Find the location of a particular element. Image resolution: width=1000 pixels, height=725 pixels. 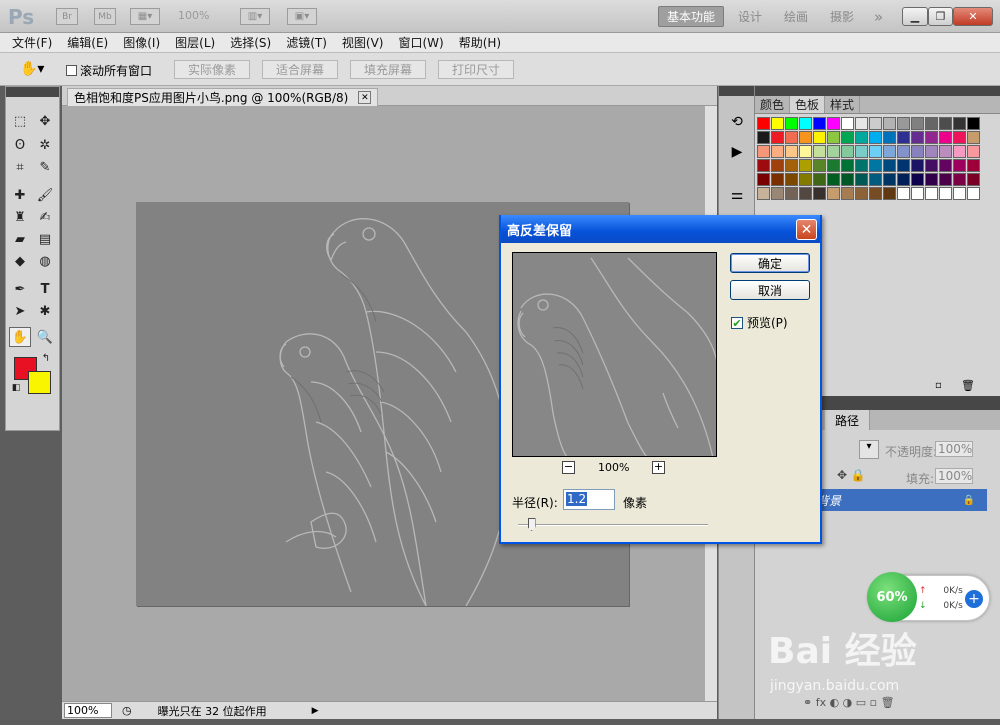

pen-tool-icon: ✒ is located at coordinates (20, 289).